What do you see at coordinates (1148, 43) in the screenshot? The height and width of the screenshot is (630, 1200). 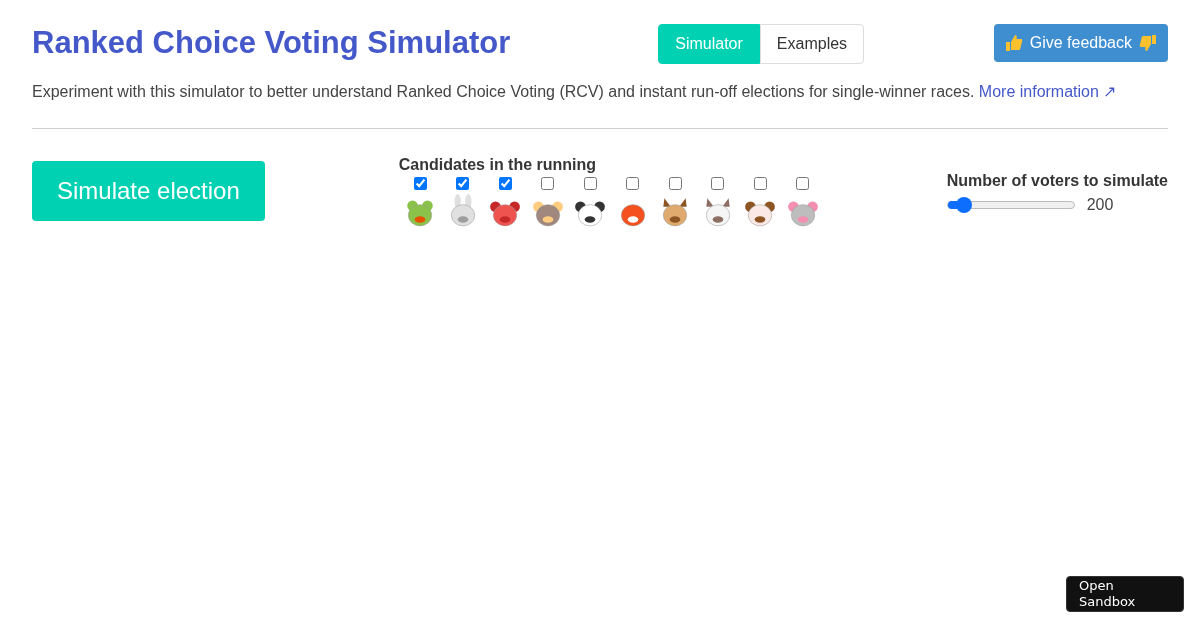 I see `thumbs-down-icon` at bounding box center [1148, 43].